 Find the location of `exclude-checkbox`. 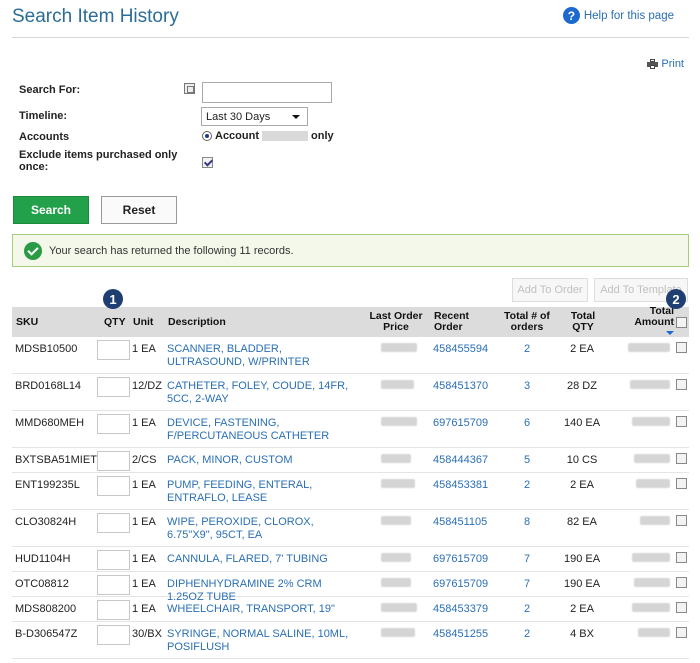

exclude-checkbox is located at coordinates (207, 162).